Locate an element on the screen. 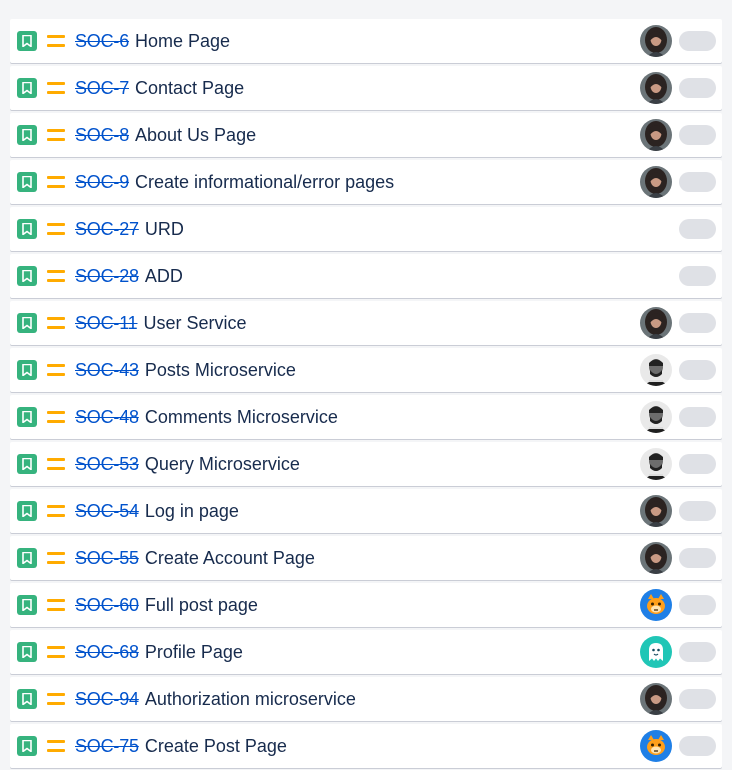 Image resolution: width=732 pixels, height=770 pixels. issue-row-soc-6: SOC-6 Home Page is located at coordinates (366, 41).